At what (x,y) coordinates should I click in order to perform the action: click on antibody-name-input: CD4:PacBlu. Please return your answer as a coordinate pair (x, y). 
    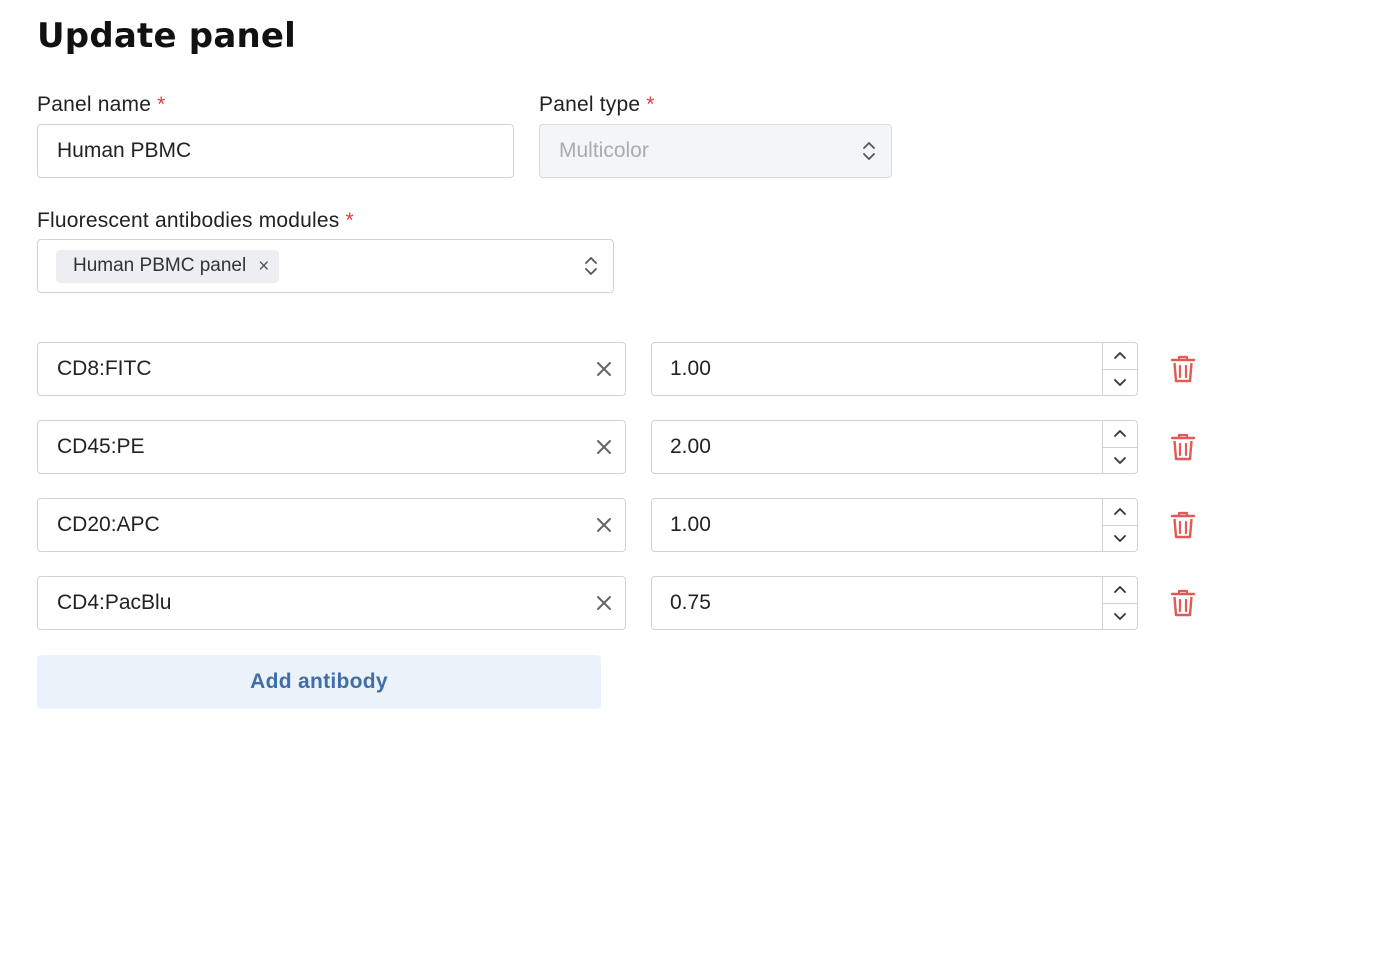
    Looking at the image, I should click on (331, 603).